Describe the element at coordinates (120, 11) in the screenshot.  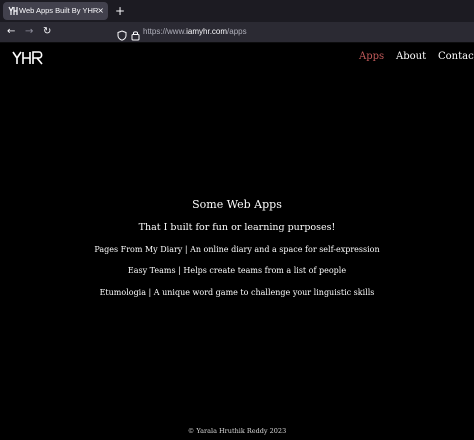
I see `new-tab-button: +` at that location.